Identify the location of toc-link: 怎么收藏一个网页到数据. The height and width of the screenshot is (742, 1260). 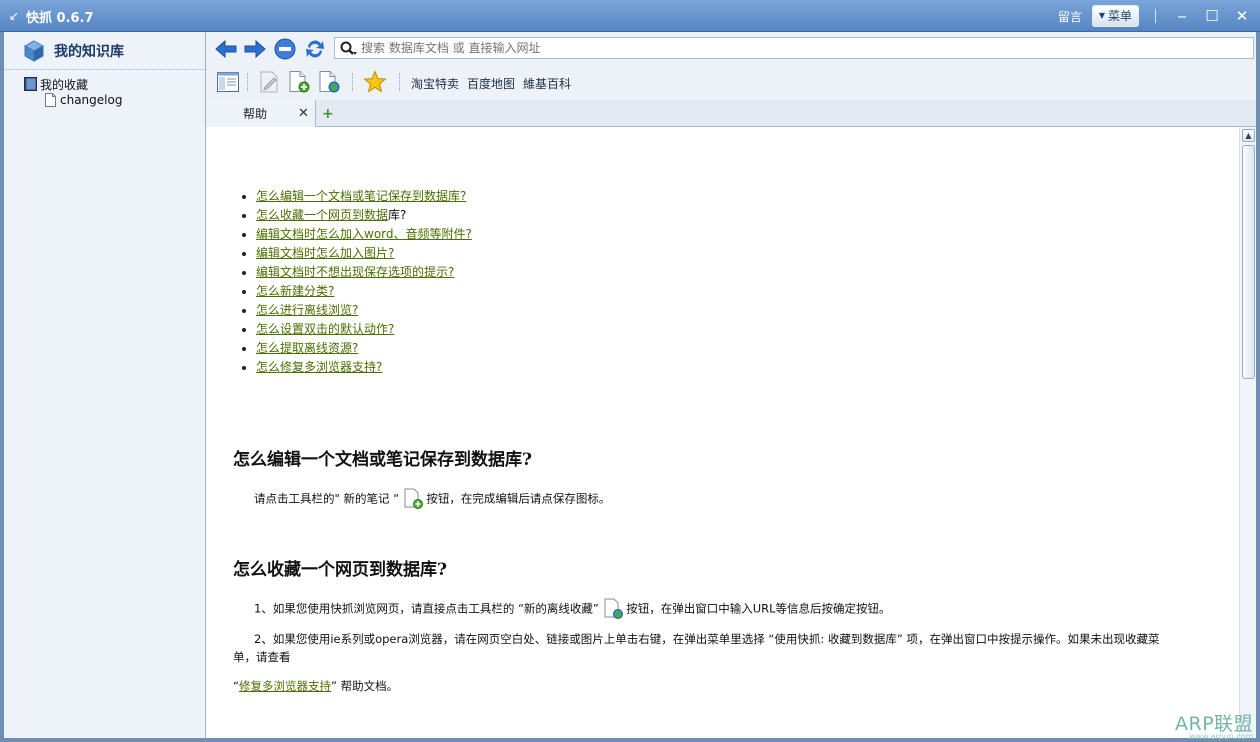
(322, 215).